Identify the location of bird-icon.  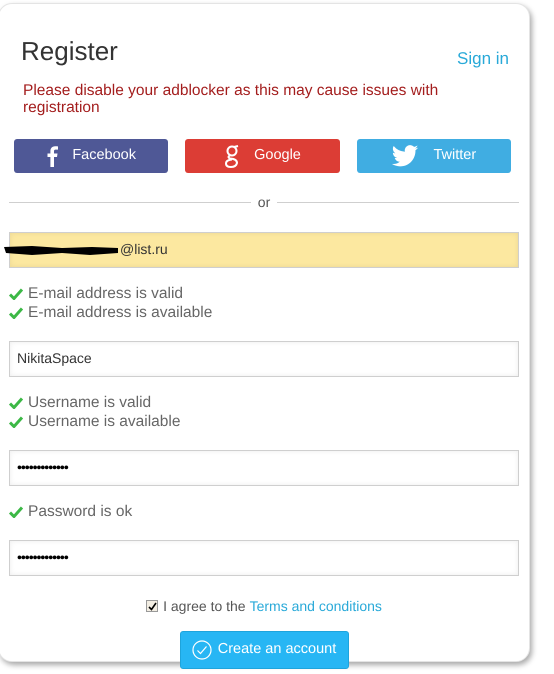
(405, 155).